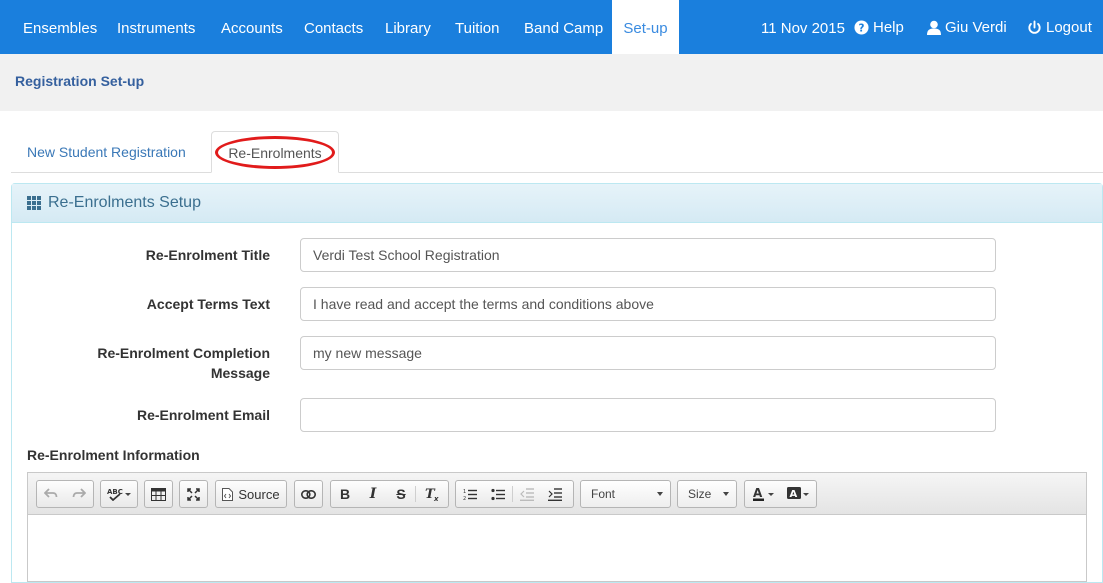  I want to click on nav-instruments: Instruments, so click(156, 27).